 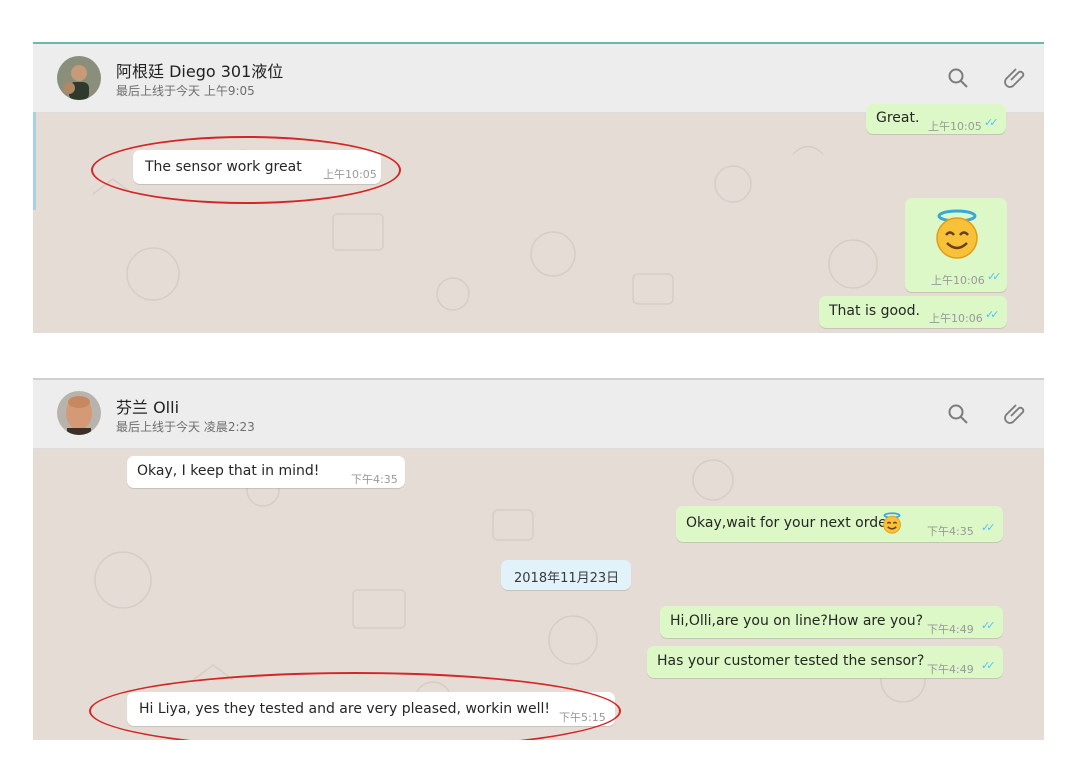 I want to click on message-text: Okay,wait for your next order., so click(x=791, y=523).